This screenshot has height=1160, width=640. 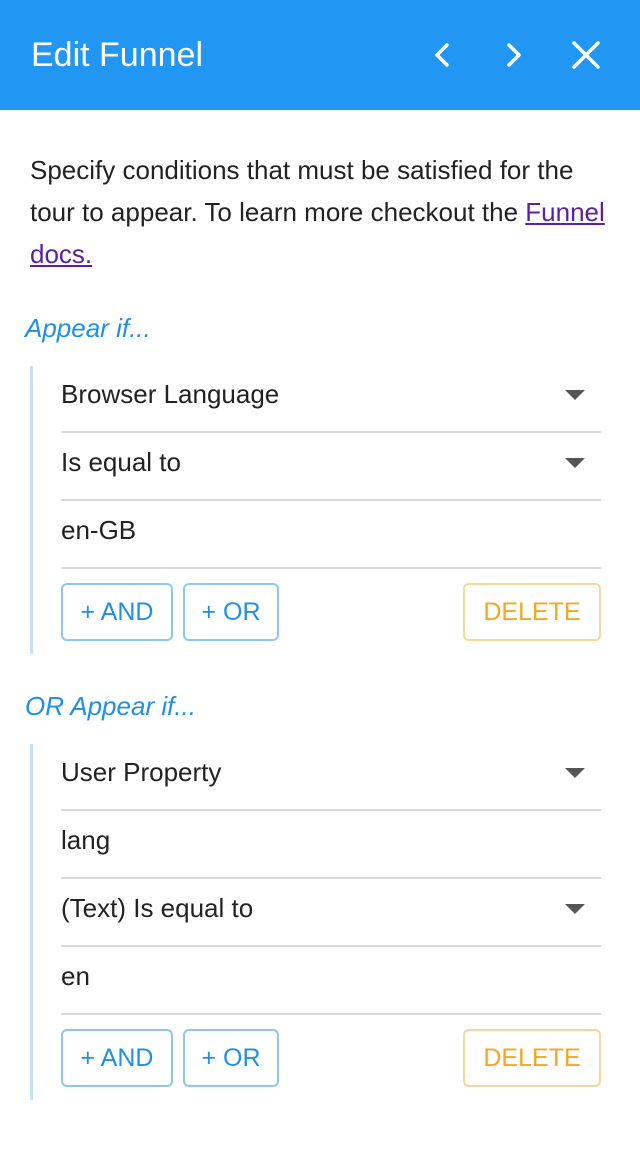 I want to click on operator-select-value: Is equal to, so click(x=121, y=462).